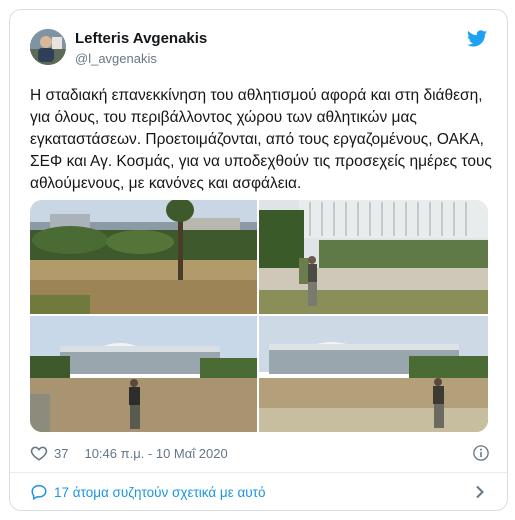 Image resolution: width=515 pixels, height=520 pixels. I want to click on photo-worker-building, so click(373, 257).